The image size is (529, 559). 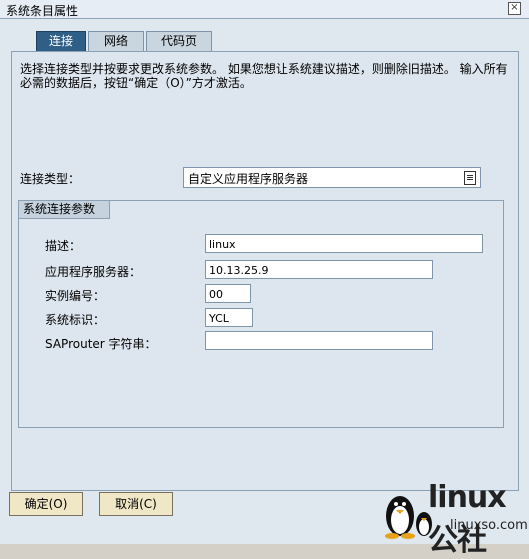 What do you see at coordinates (319, 340) in the screenshot?
I see `saprouter-field` at bounding box center [319, 340].